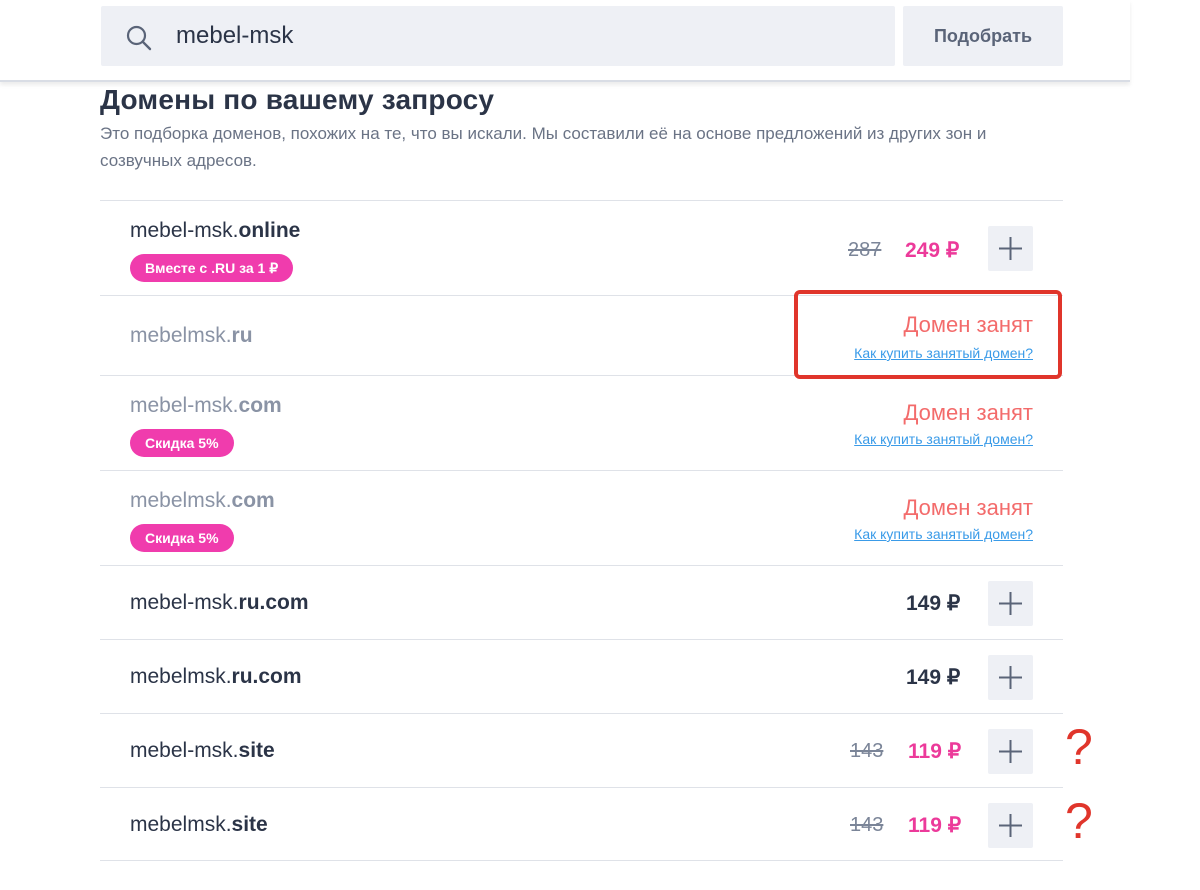 Image resolution: width=1200 pixels, height=890 pixels. I want to click on search-box, so click(498, 36).